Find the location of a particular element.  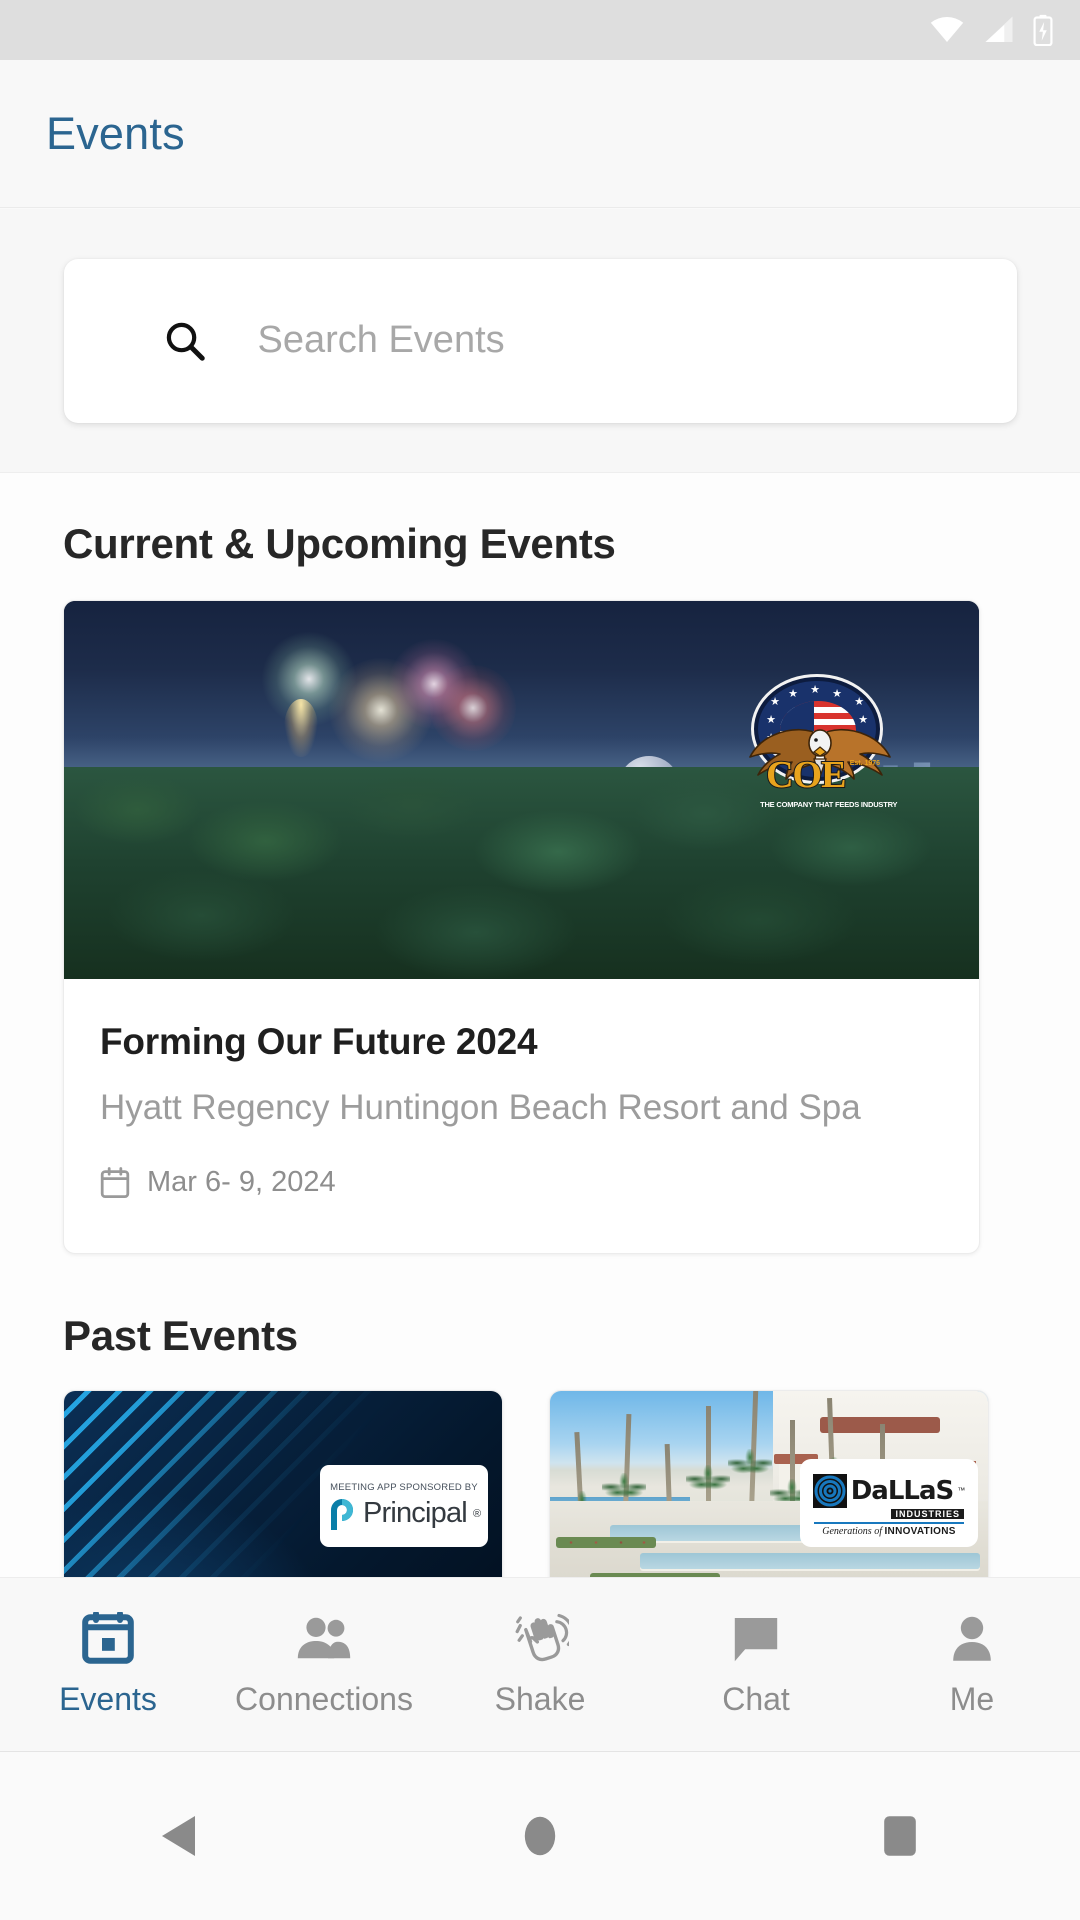

android-system-nav is located at coordinates (540, 1836).